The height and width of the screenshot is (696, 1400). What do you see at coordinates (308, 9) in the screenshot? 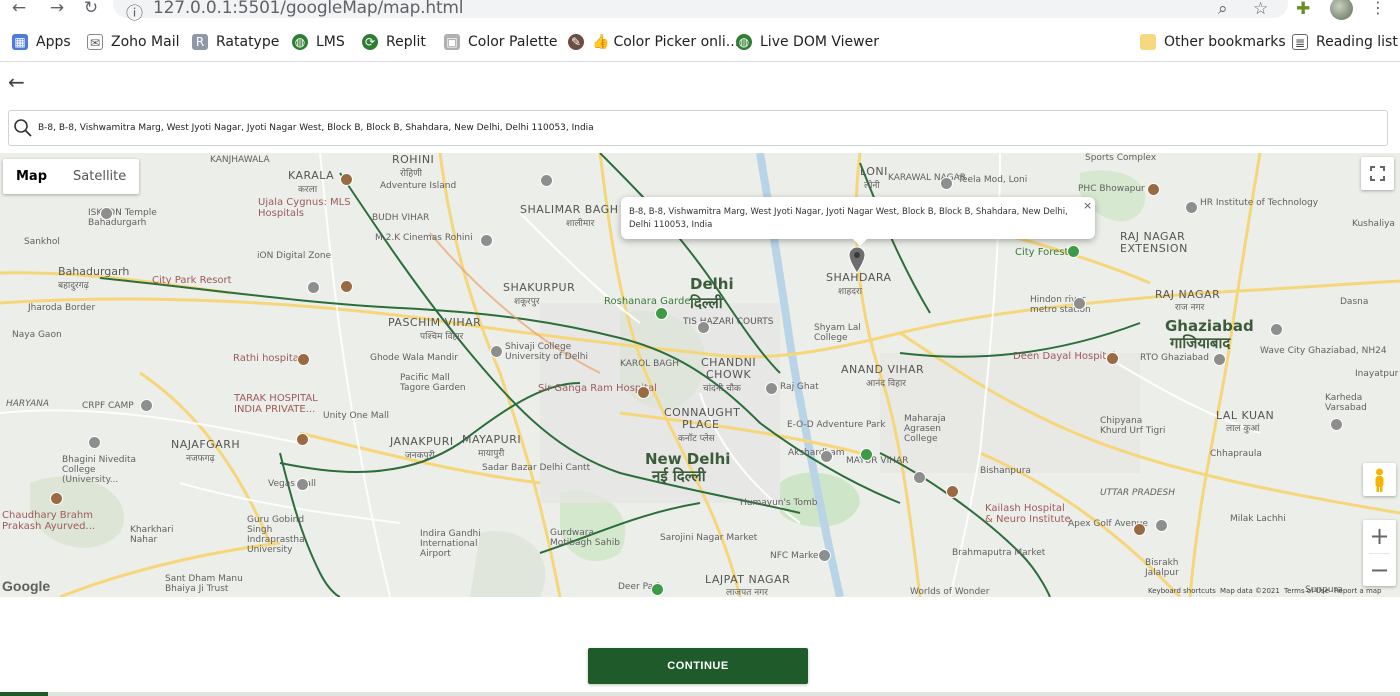
I see `url-text: 127.0.0.1:5501/googleMap/map.html` at bounding box center [308, 9].